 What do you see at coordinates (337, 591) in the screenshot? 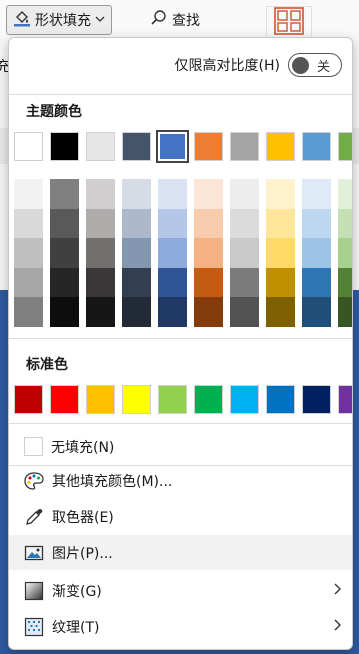
I see `chevron-right-icon` at bounding box center [337, 591].